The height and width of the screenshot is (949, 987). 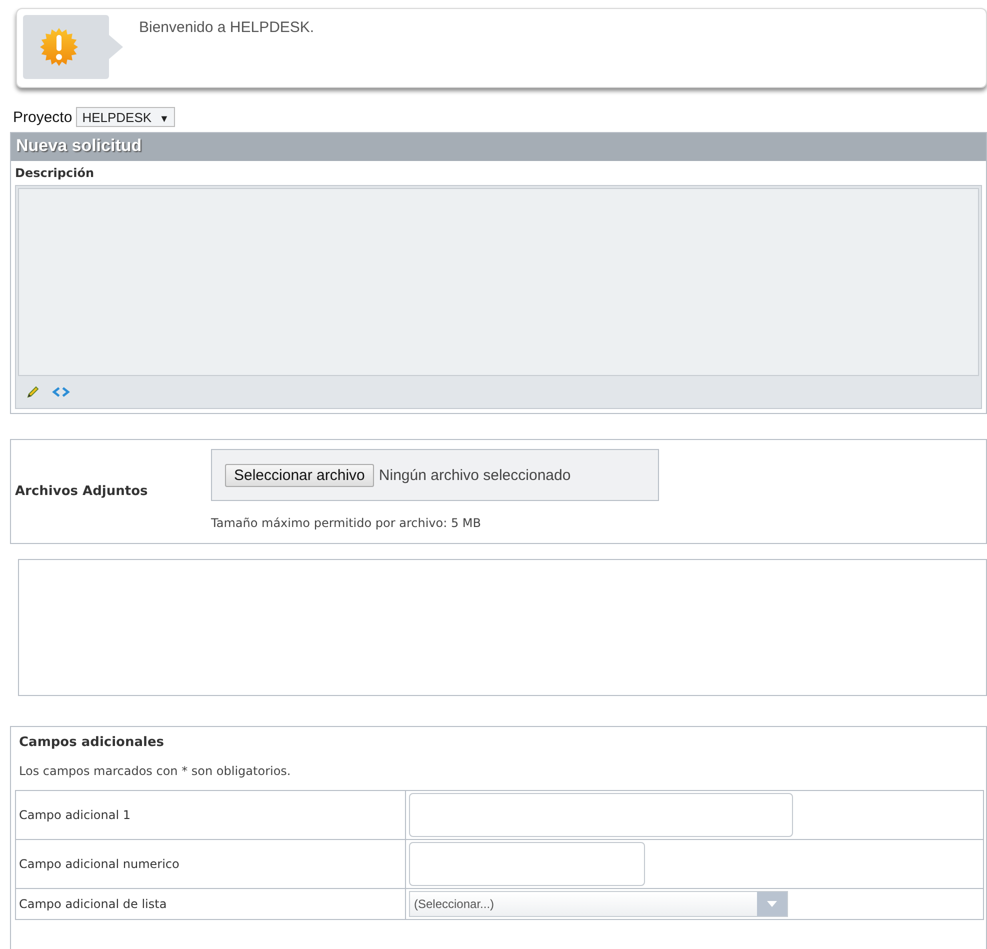 What do you see at coordinates (33, 392) in the screenshot?
I see `pencil-icon` at bounding box center [33, 392].